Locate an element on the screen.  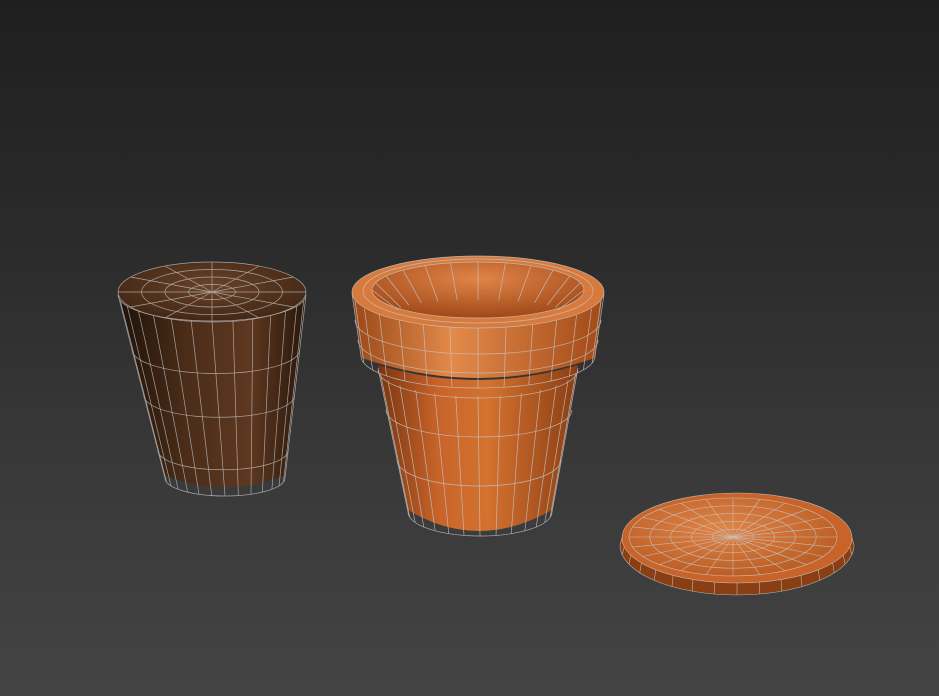
soil-core is located at coordinates (212, 379).